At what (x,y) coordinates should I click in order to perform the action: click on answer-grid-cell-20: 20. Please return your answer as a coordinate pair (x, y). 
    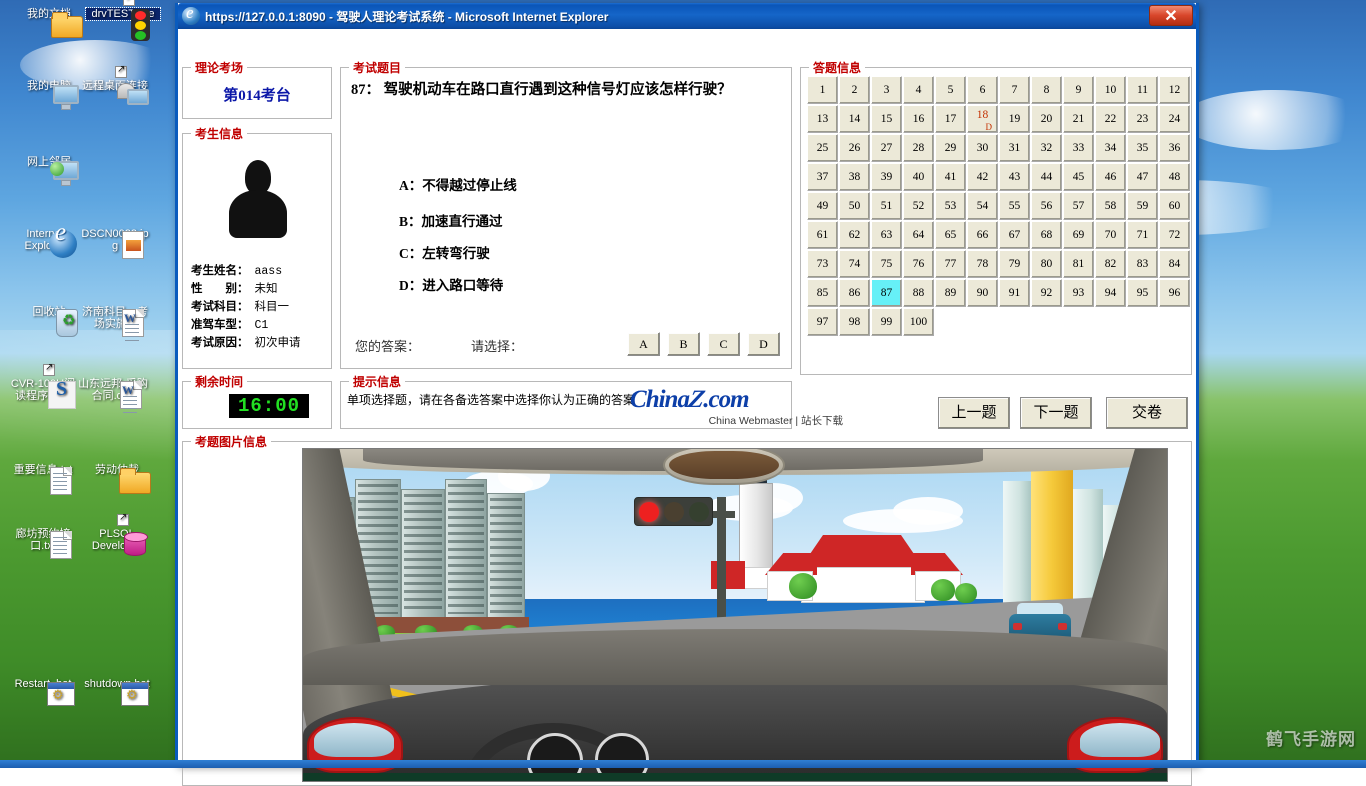
    Looking at the image, I should click on (1046, 119).